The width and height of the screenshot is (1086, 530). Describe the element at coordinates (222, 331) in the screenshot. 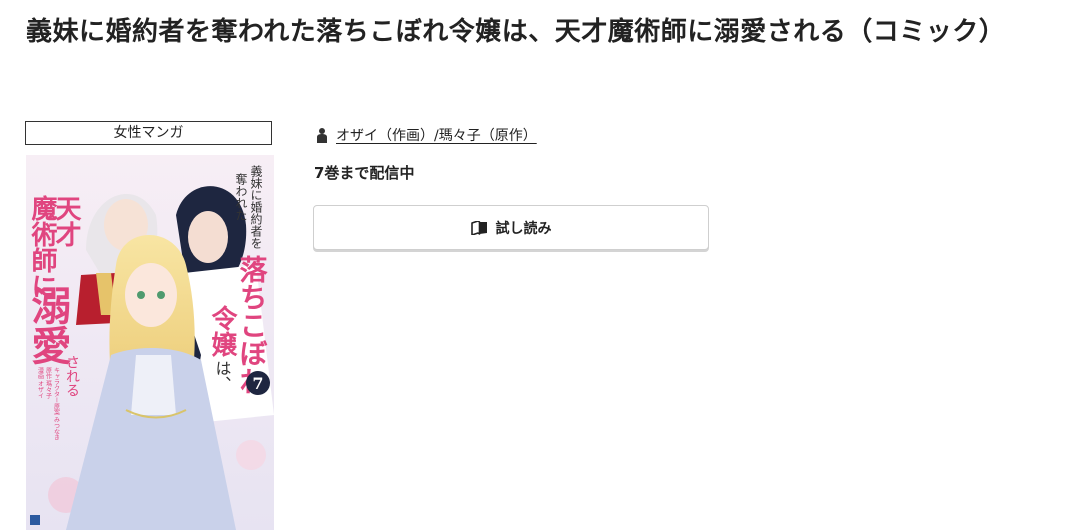

I see `svg-text: 令嬢` at that location.